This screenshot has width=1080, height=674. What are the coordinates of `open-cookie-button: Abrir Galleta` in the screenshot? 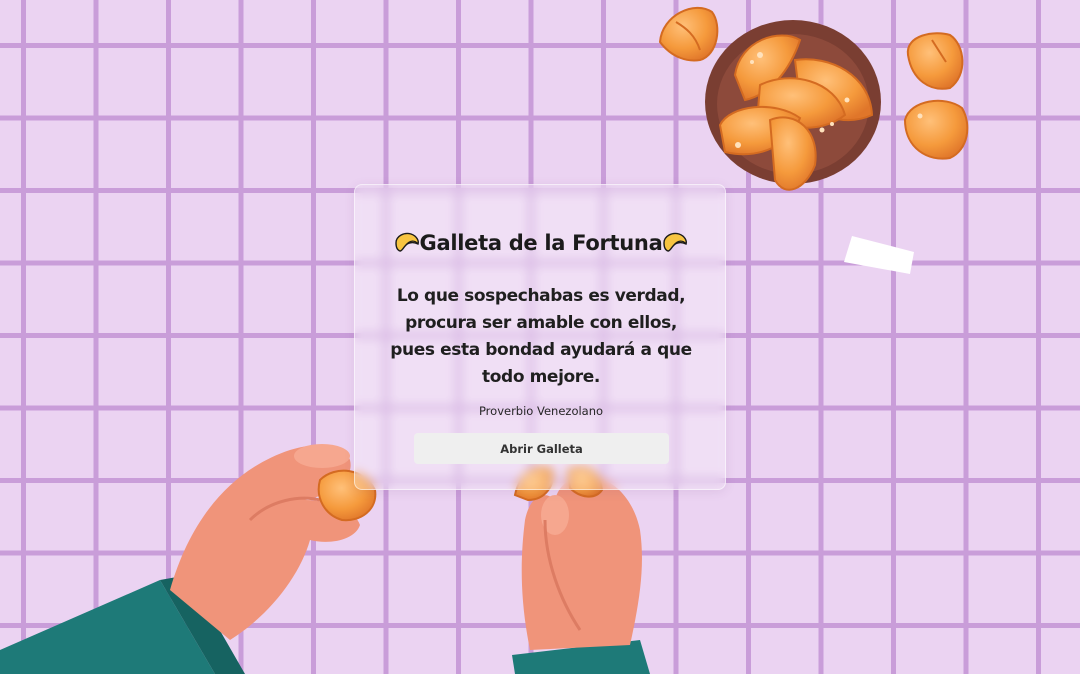 It's located at (541, 448).